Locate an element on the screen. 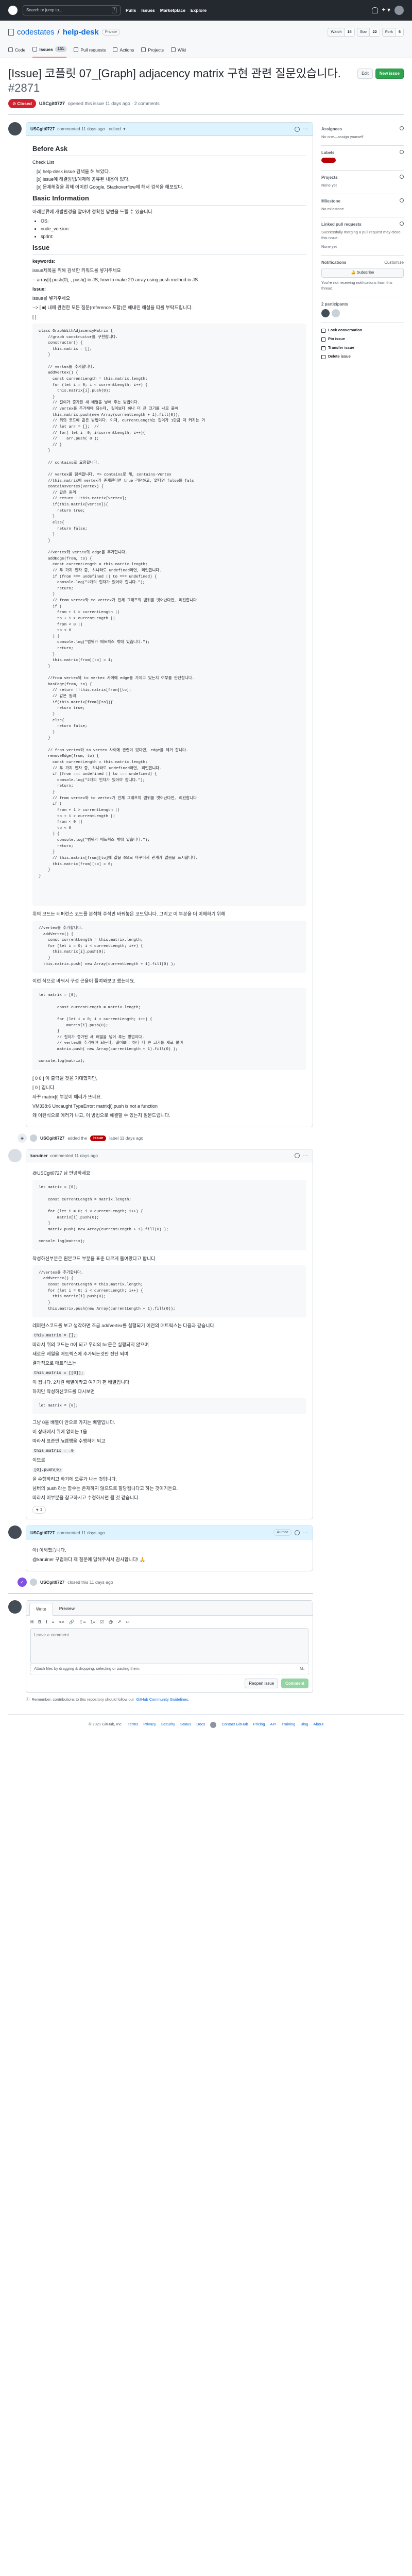  italic-icon: I is located at coordinates (47, 1622).